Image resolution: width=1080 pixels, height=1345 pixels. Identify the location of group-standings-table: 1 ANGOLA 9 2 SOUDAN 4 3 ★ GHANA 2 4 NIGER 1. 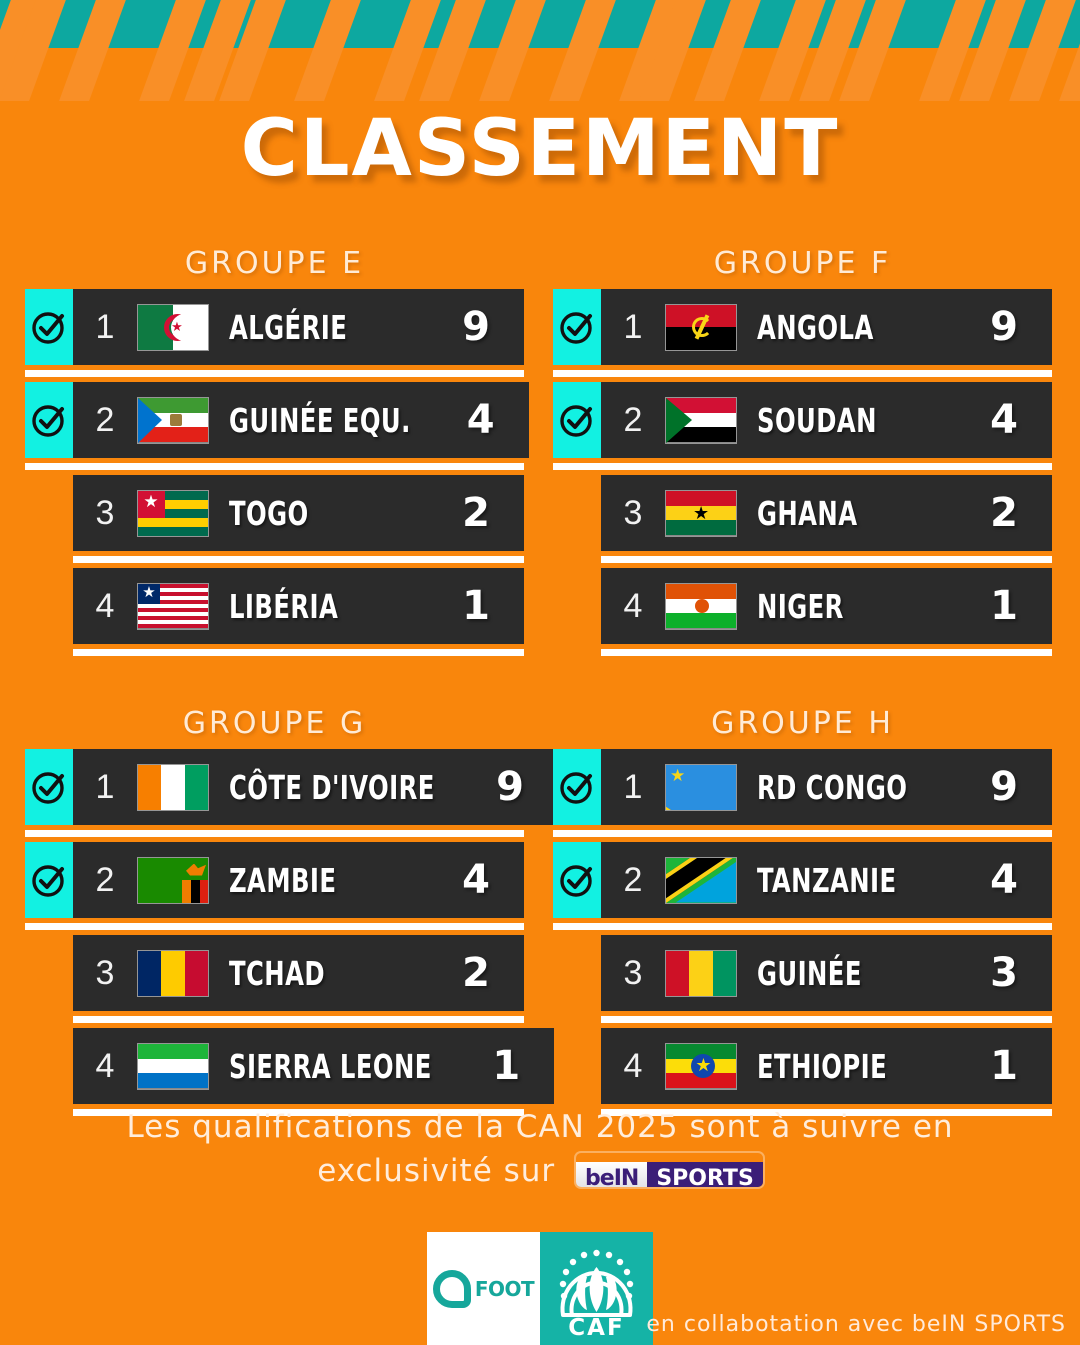
(802, 472).